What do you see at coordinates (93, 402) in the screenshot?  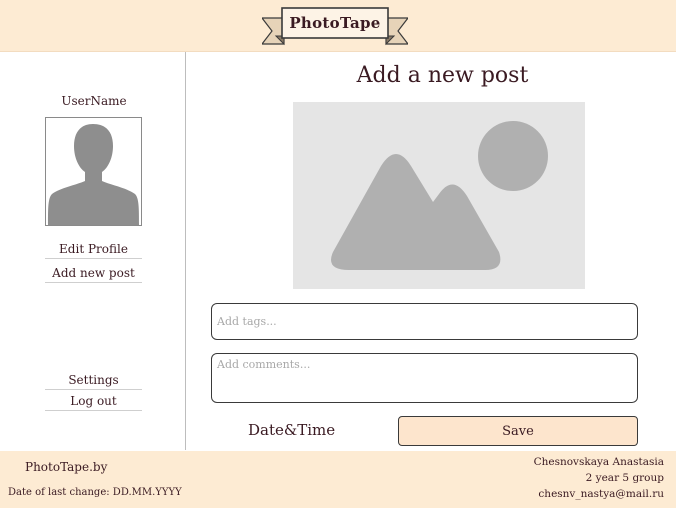 I see `log-out-link: Log out` at bounding box center [93, 402].